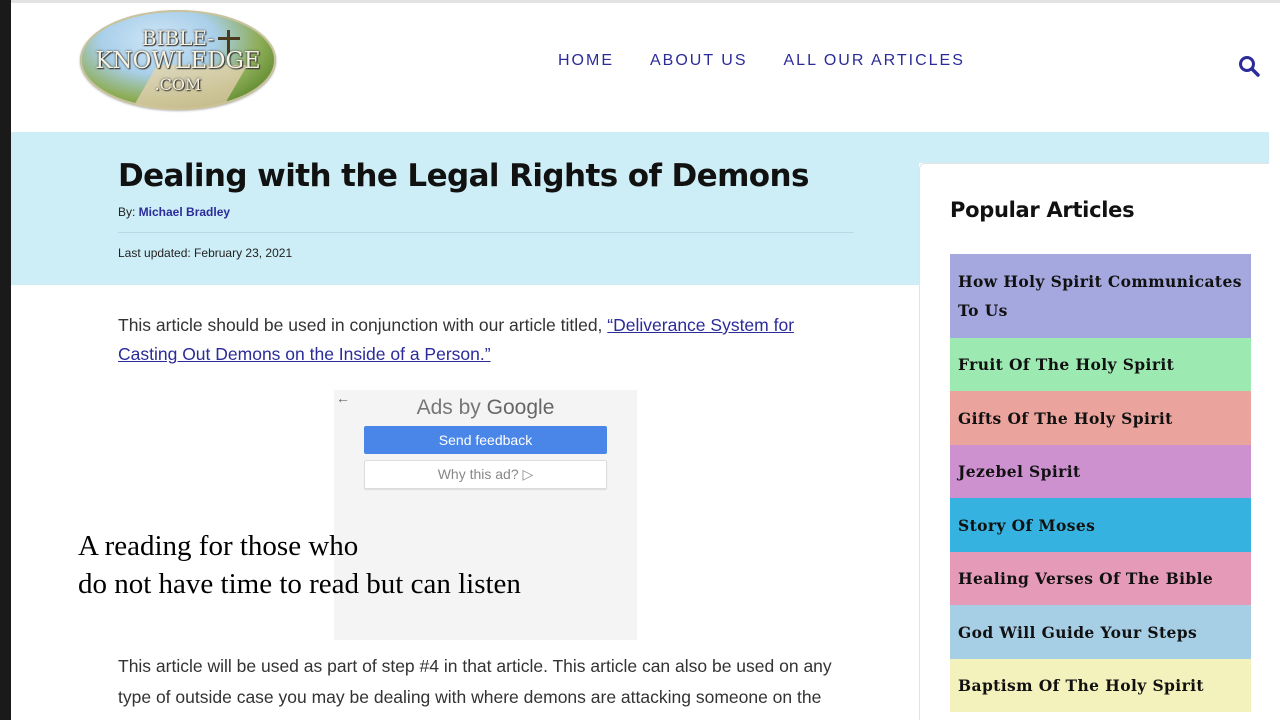 This screenshot has height=720, width=1280. Describe the element at coordinates (463, 176) in the screenshot. I see `page-title: Dealing with the Legal Rights of Demons` at that location.